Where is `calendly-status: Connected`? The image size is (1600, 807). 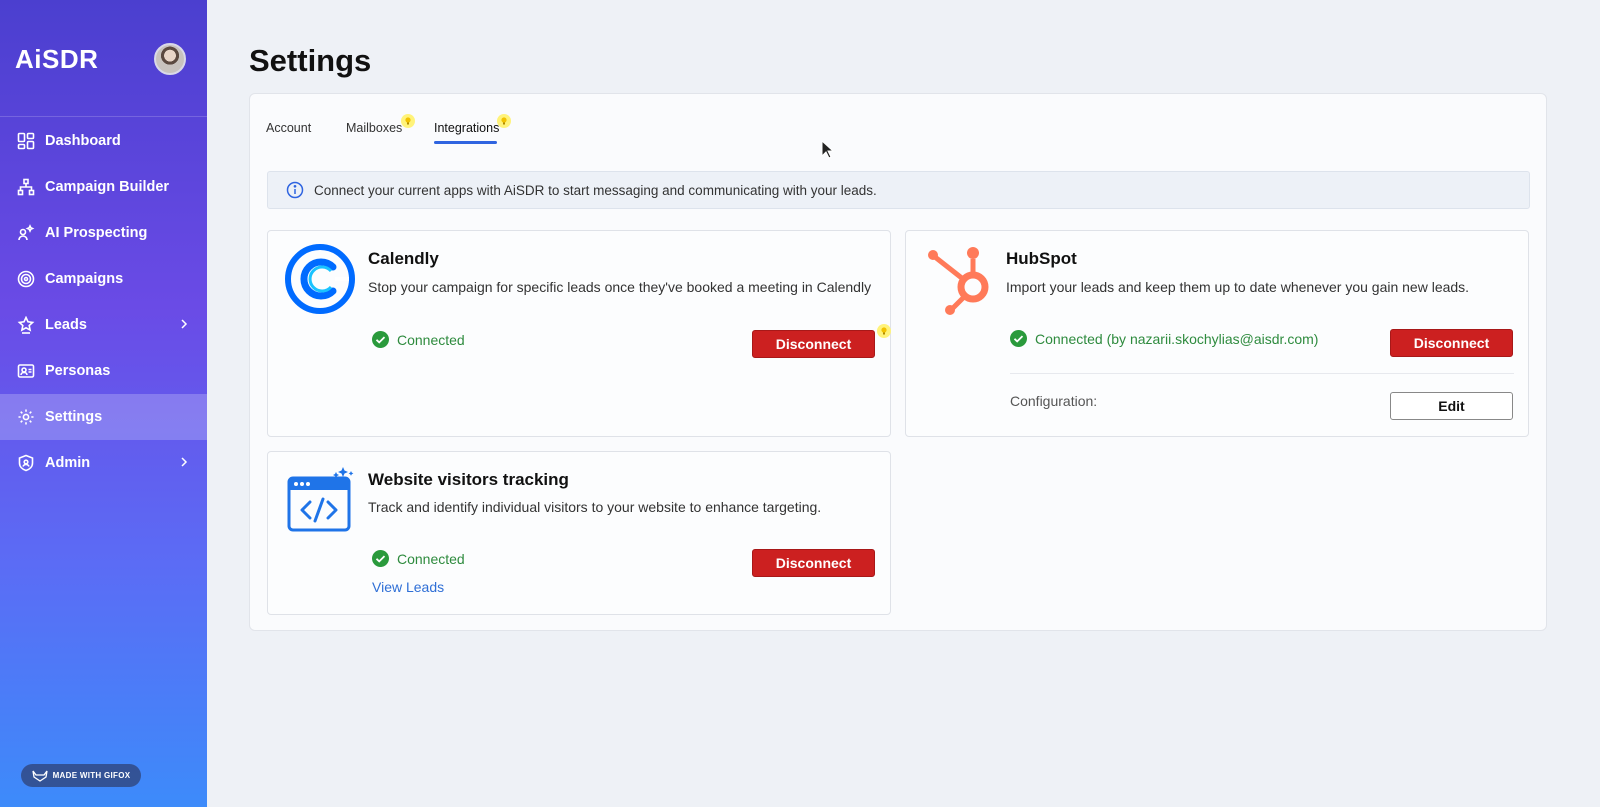
calendly-status: Connected is located at coordinates (418, 339).